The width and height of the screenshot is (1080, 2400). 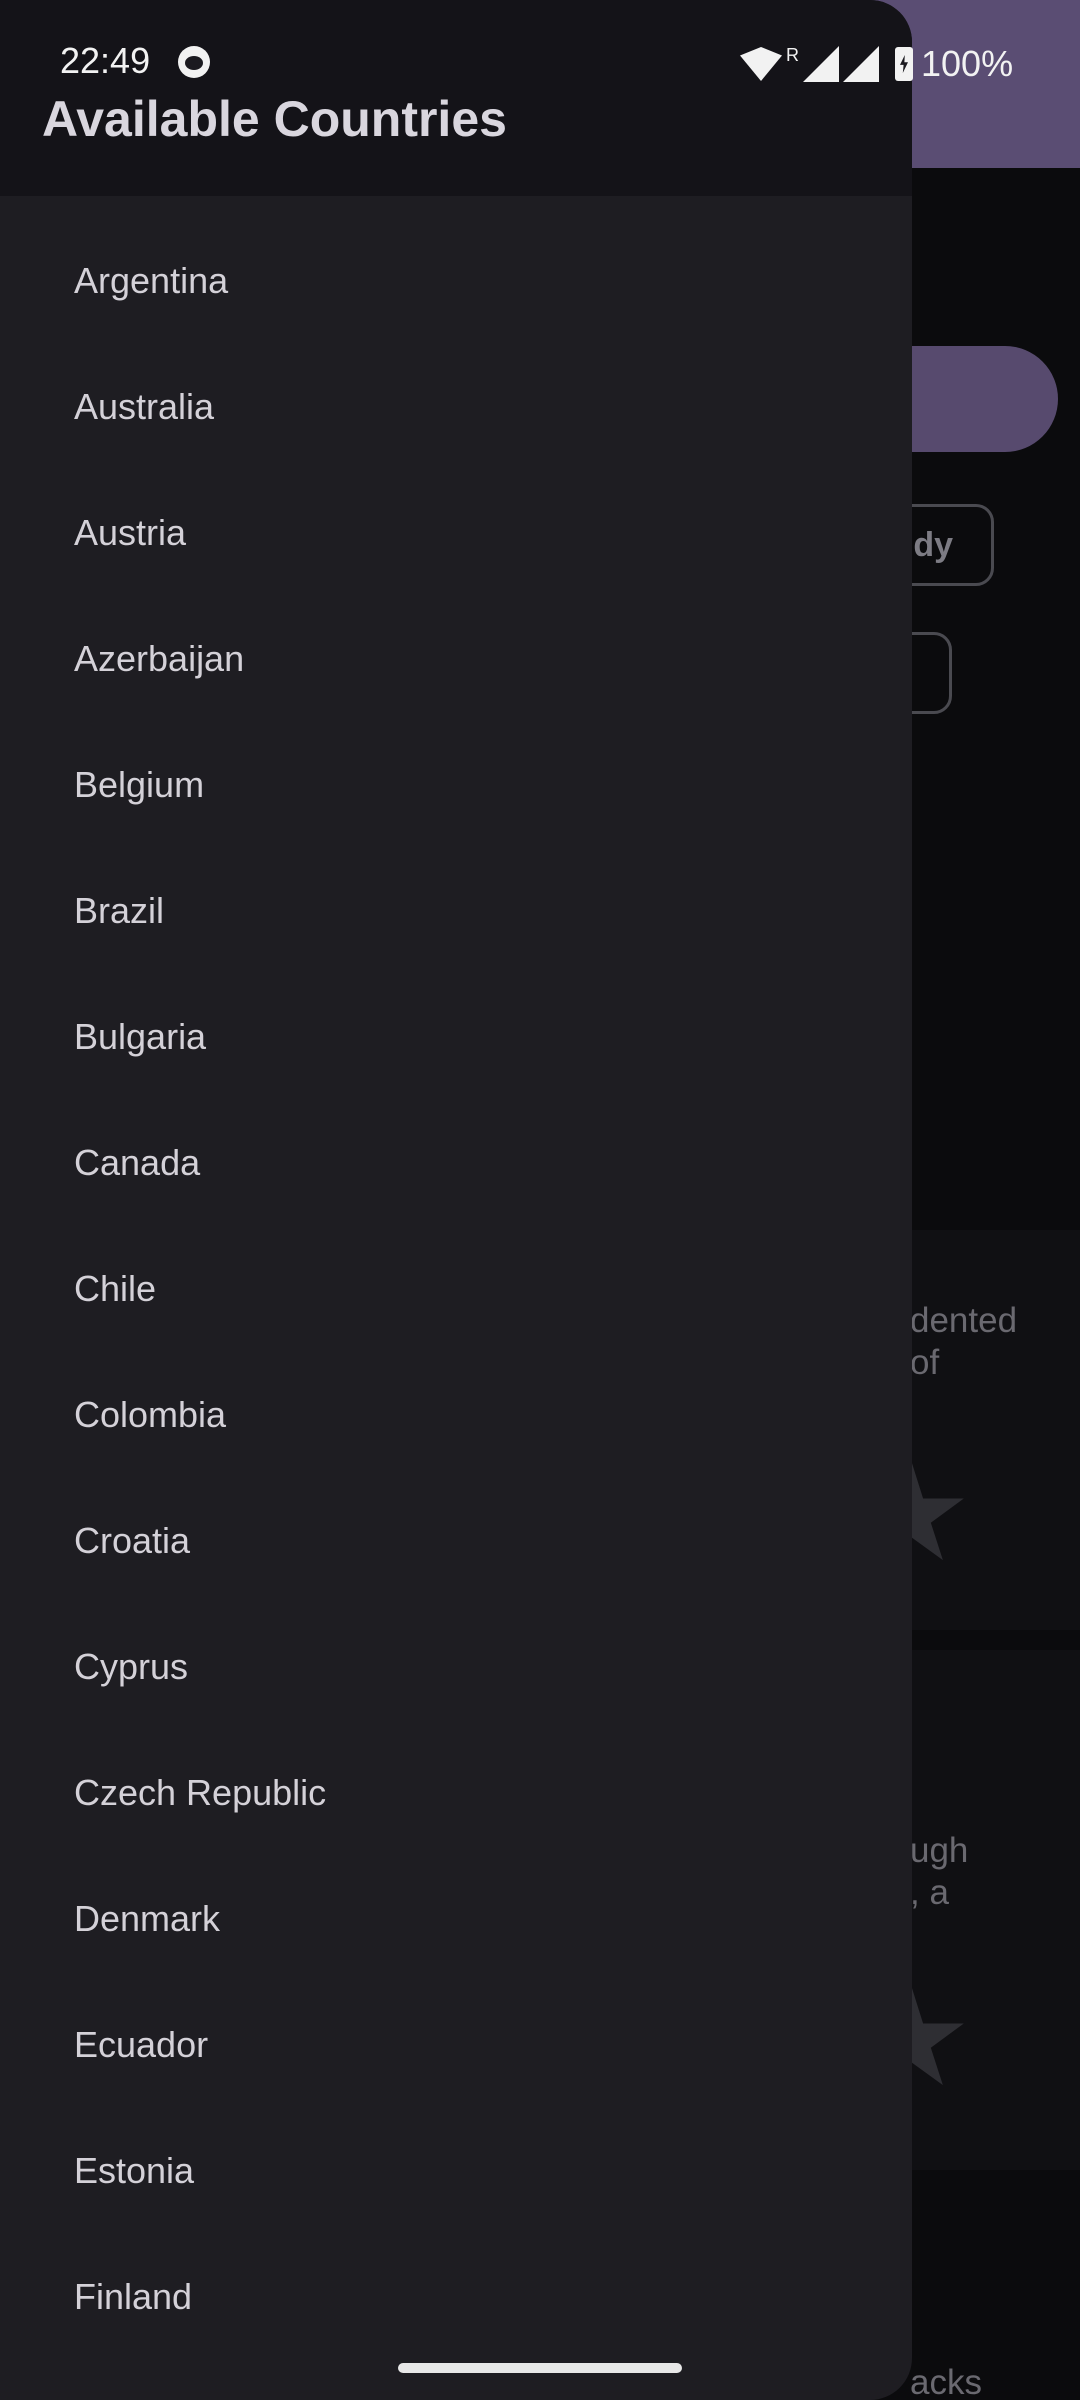 I want to click on country-item: Australia, so click(x=456, y=407).